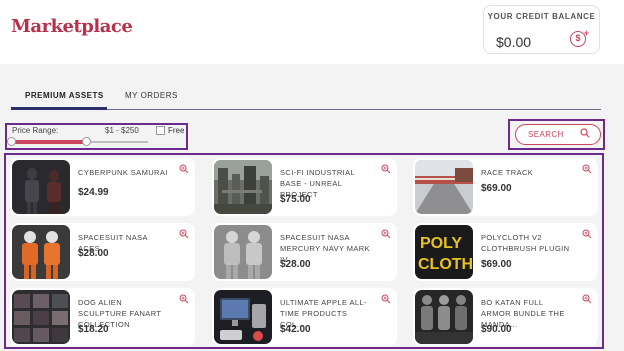  What do you see at coordinates (151, 95) in the screenshot?
I see `tab-my-orders: MY ORDERS` at bounding box center [151, 95].